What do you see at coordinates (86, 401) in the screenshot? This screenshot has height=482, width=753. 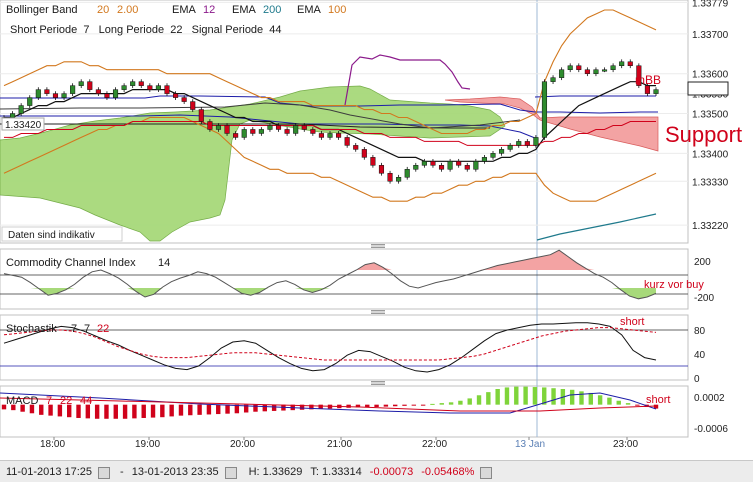 I see `macd-p3: 44` at bounding box center [86, 401].